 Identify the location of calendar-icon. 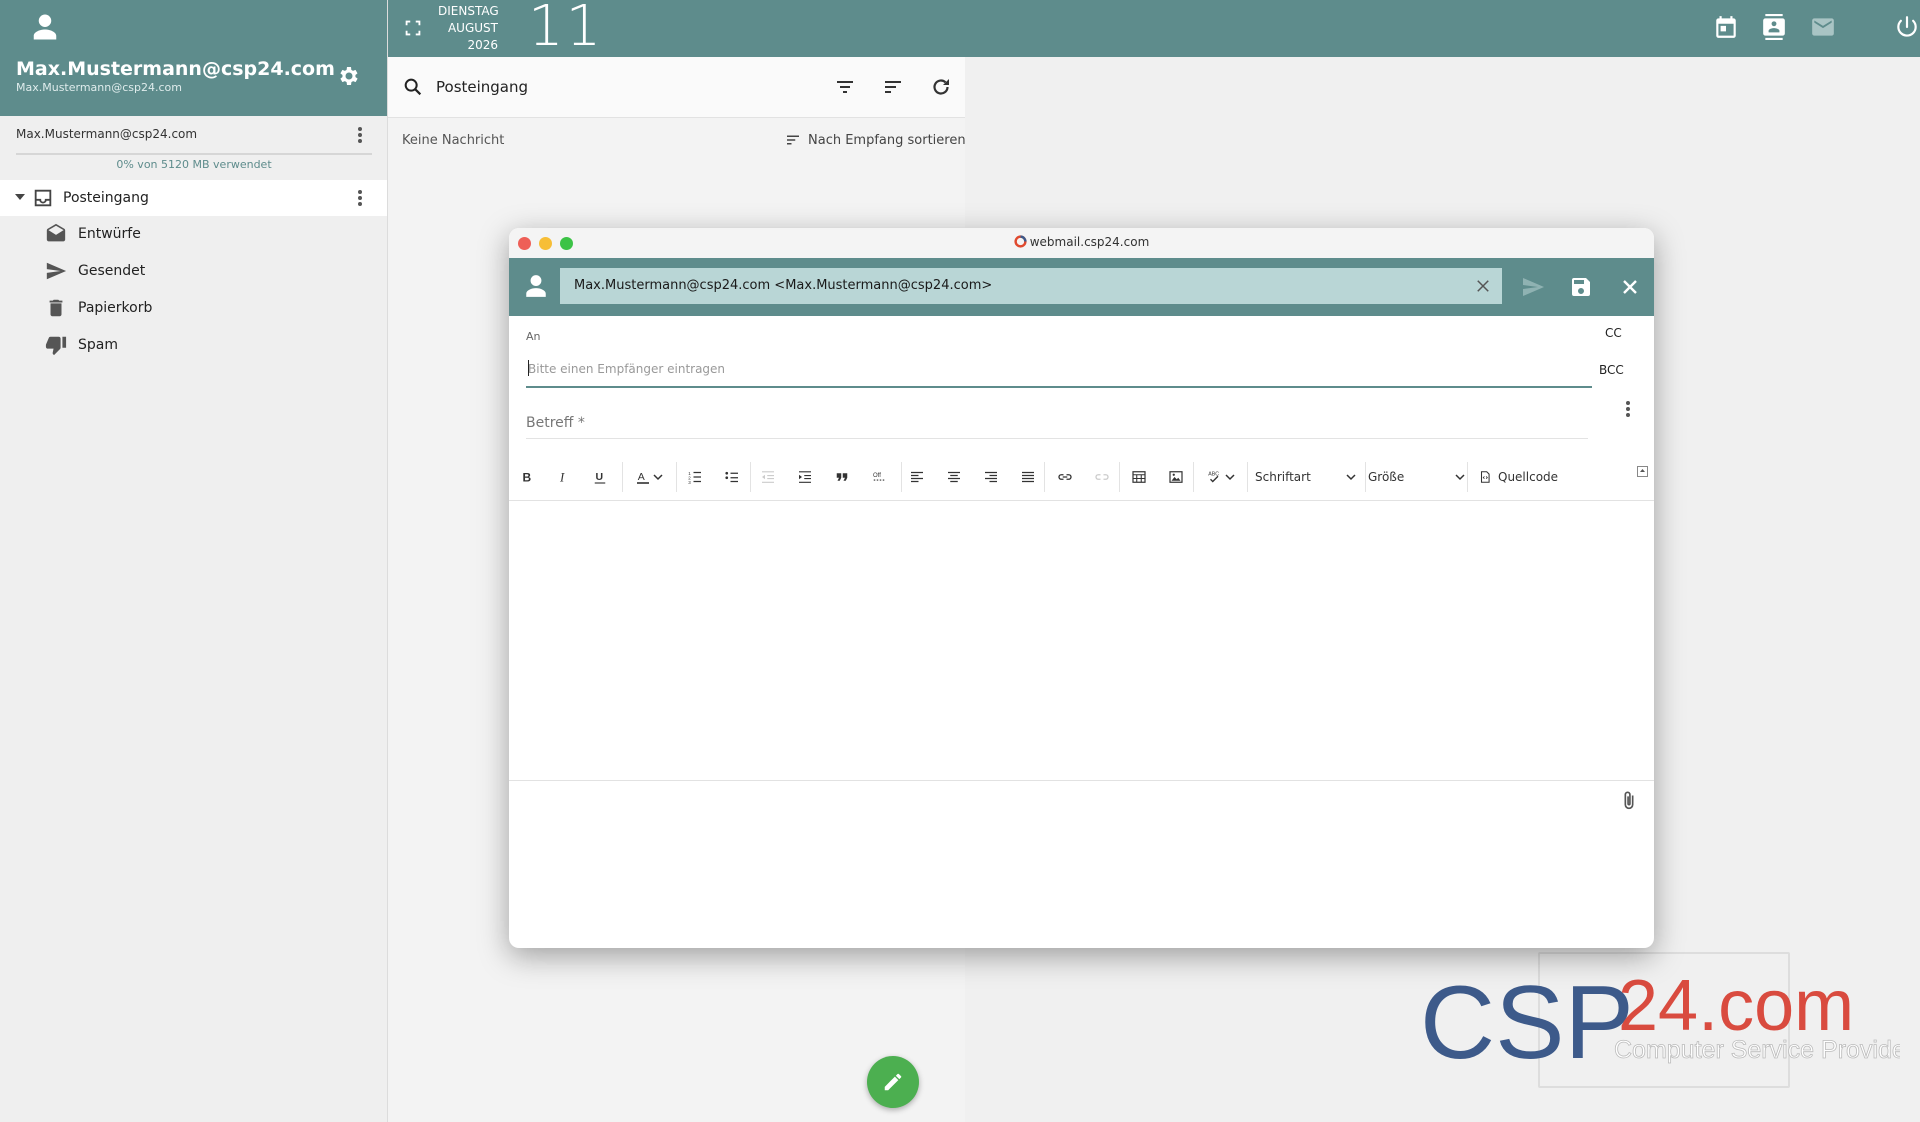
(1726, 27).